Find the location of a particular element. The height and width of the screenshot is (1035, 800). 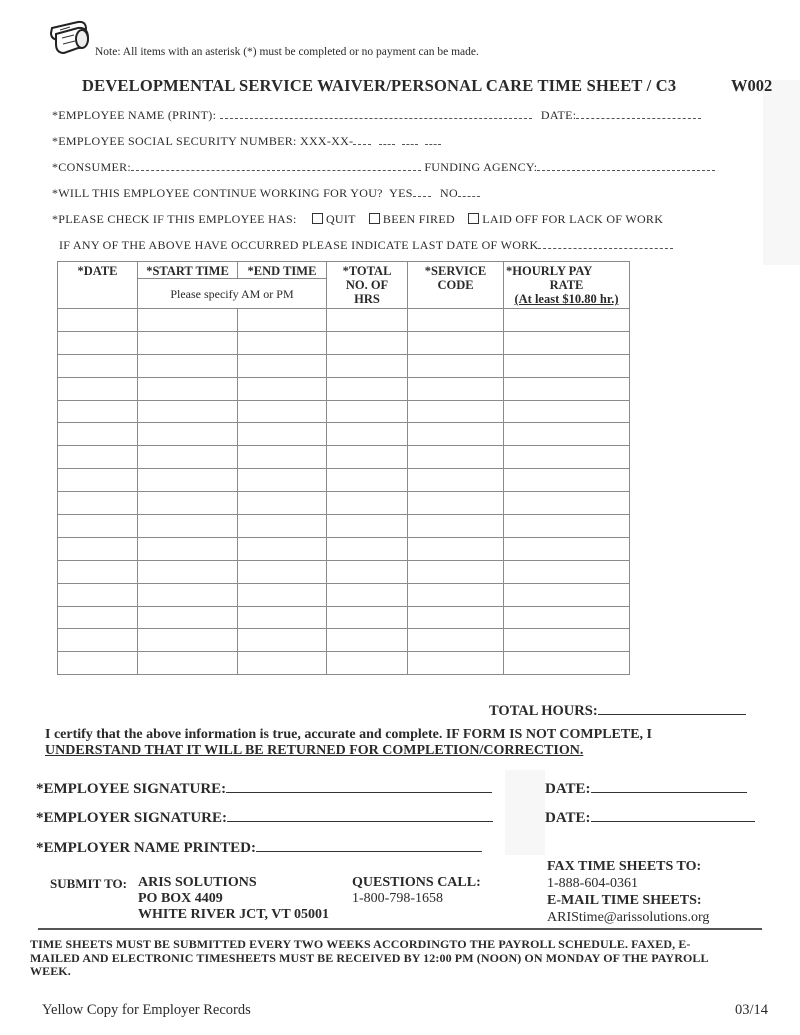

last-date-field is located at coordinates (606, 243).